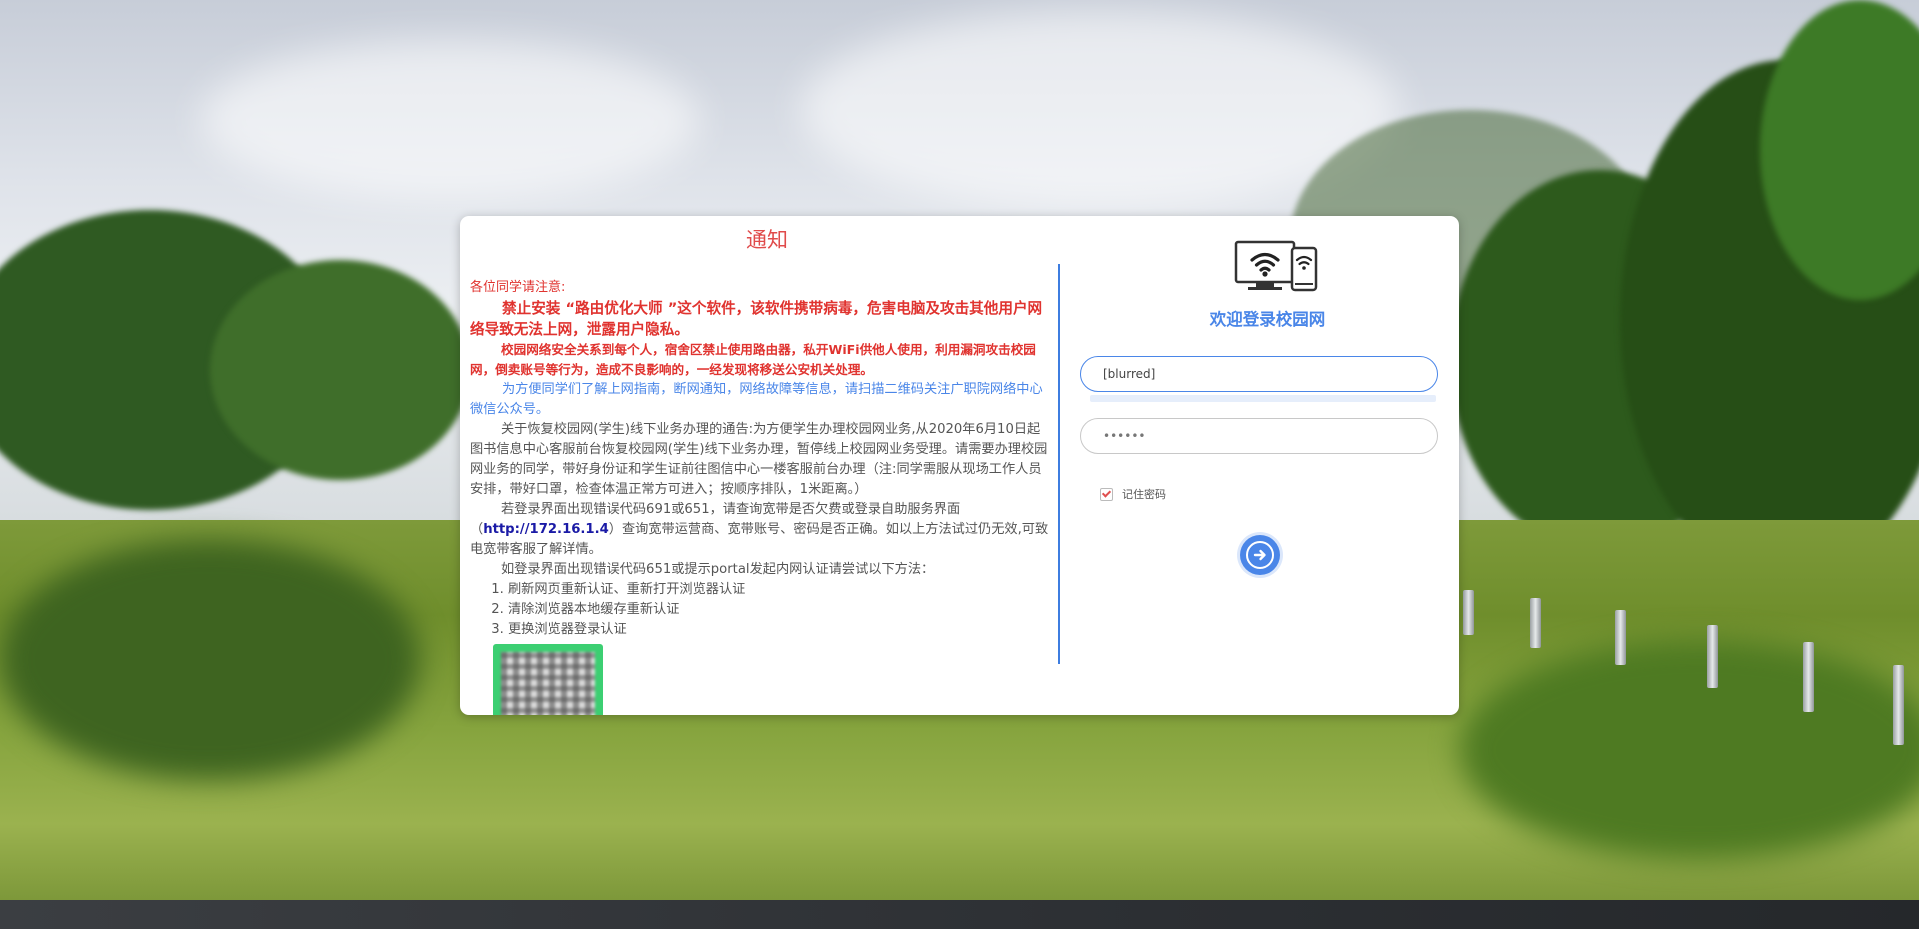 This screenshot has height=929, width=1919. Describe the element at coordinates (779, 590) in the screenshot. I see `step-item: 刷新网页重新认证、重新打开浏览器认证` at that location.